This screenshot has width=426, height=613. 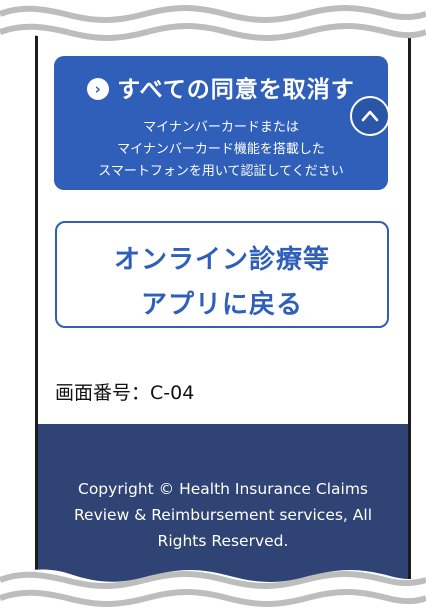 I want to click on chevron-right-icon: ›, so click(x=98, y=89).